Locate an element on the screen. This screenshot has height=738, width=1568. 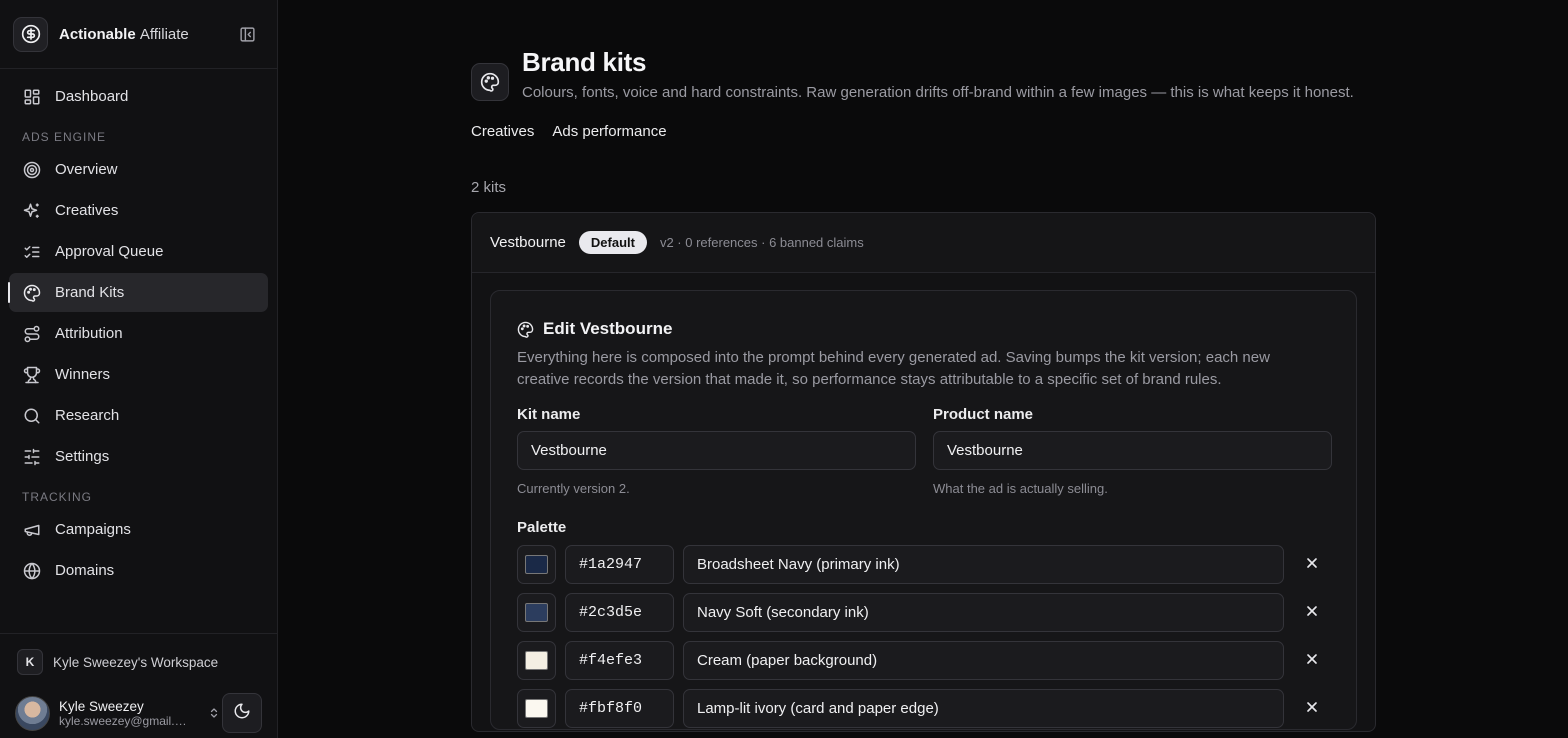
user-menu: Kyle Sweezey kyle.sweezey@gmail.com is located at coordinates (138, 713).